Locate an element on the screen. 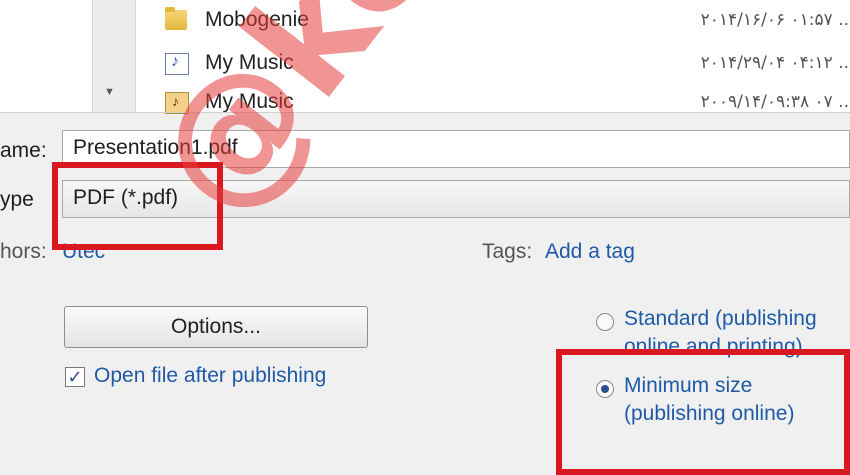 The width and height of the screenshot is (850, 475). file-row: My Music ٢٠١۴/٢٩/٠۴ ٠۴:١٢ .. is located at coordinates (507, 64).